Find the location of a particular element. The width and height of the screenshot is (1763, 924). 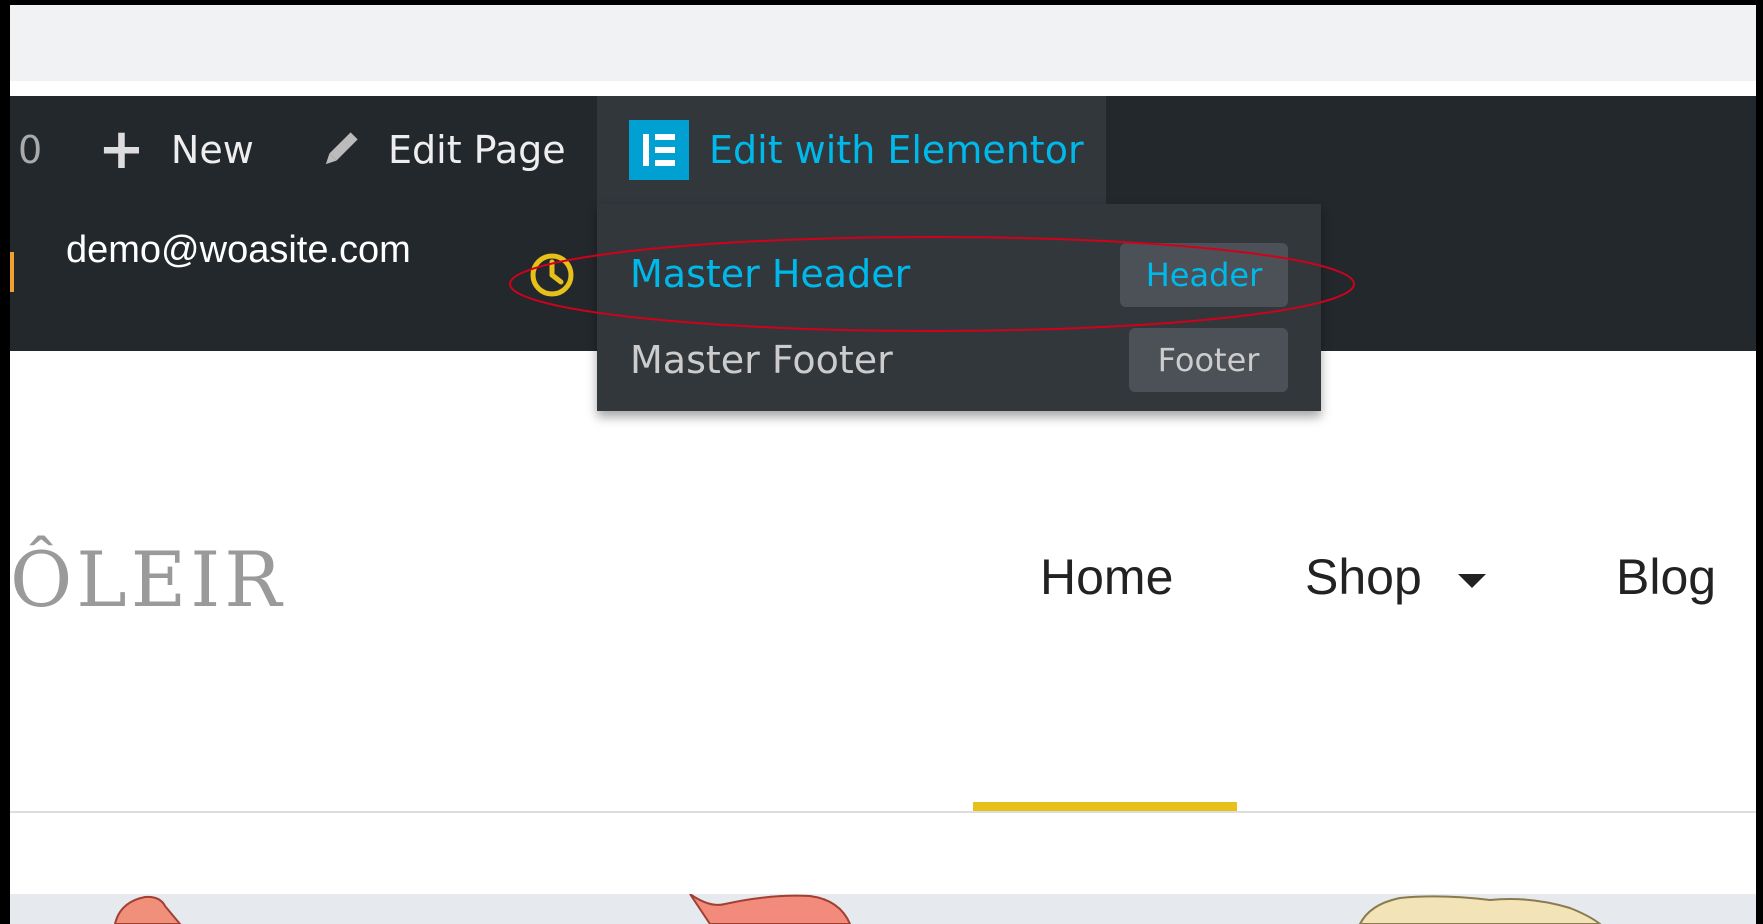

clock-icon is located at coordinates (552, 277).